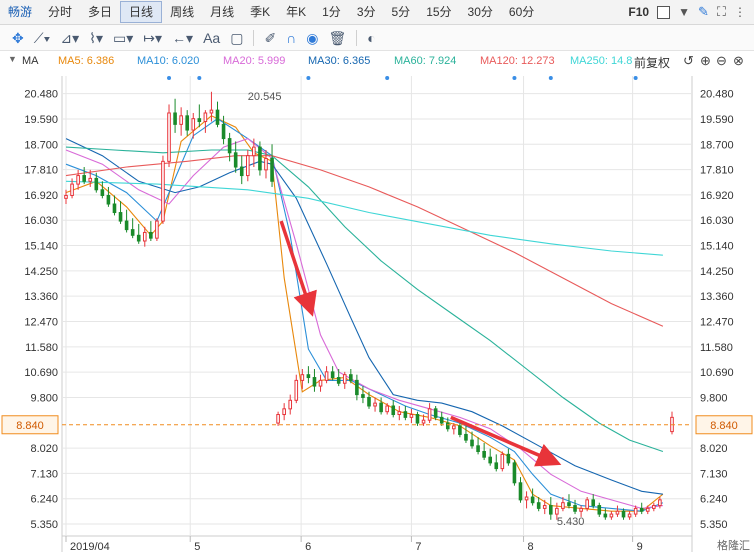 The image size is (754, 554). Describe the element at coordinates (664, 12) in the screenshot. I see `layout-square-icon` at that location.